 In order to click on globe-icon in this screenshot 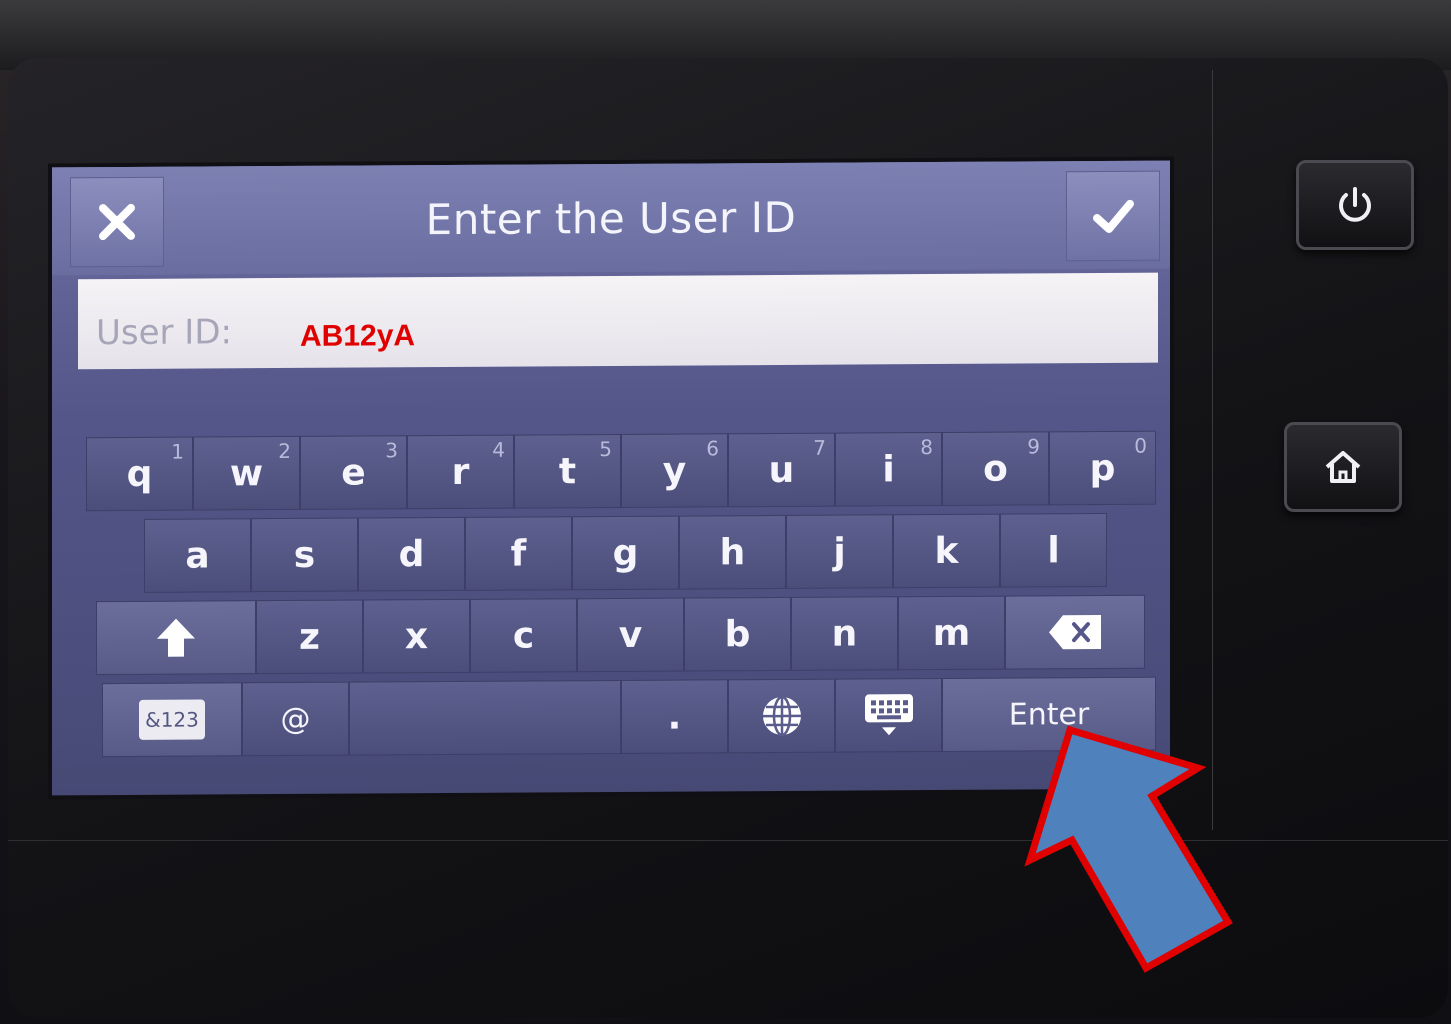, I will do `click(781, 716)`.